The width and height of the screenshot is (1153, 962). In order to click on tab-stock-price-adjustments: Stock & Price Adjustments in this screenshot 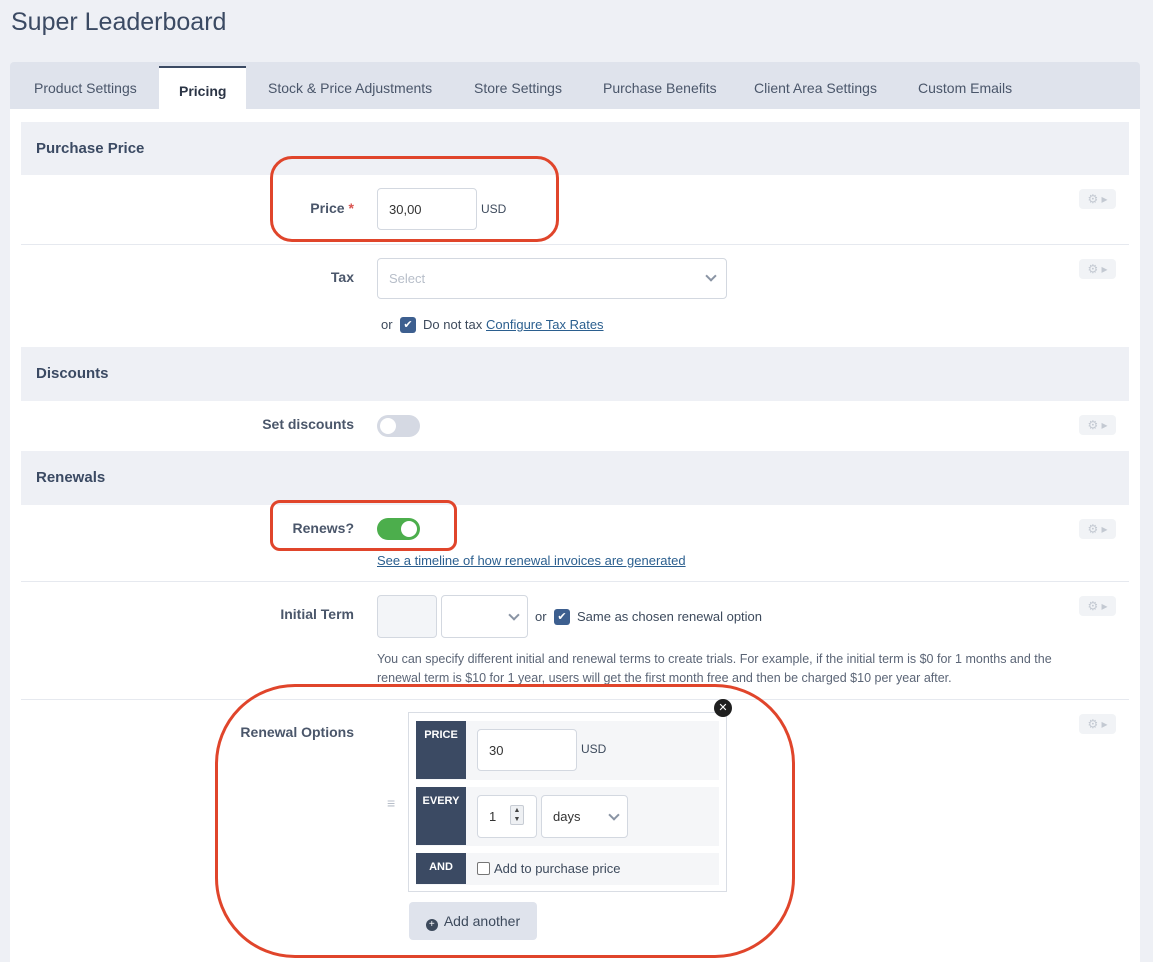, I will do `click(350, 86)`.